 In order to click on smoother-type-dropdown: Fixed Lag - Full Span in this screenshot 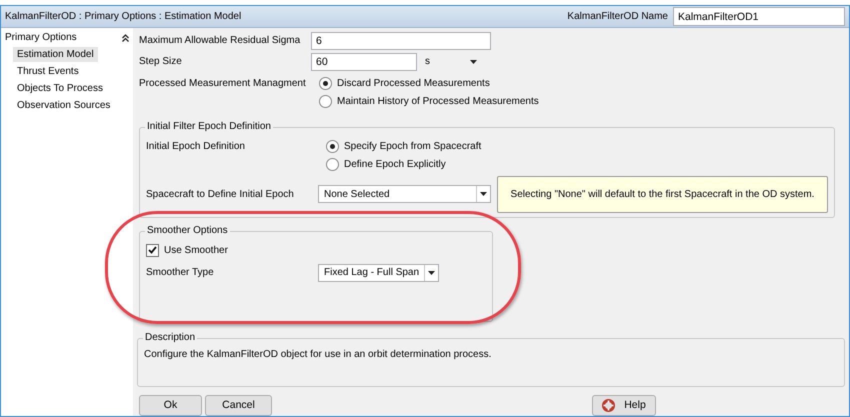, I will do `click(379, 273)`.